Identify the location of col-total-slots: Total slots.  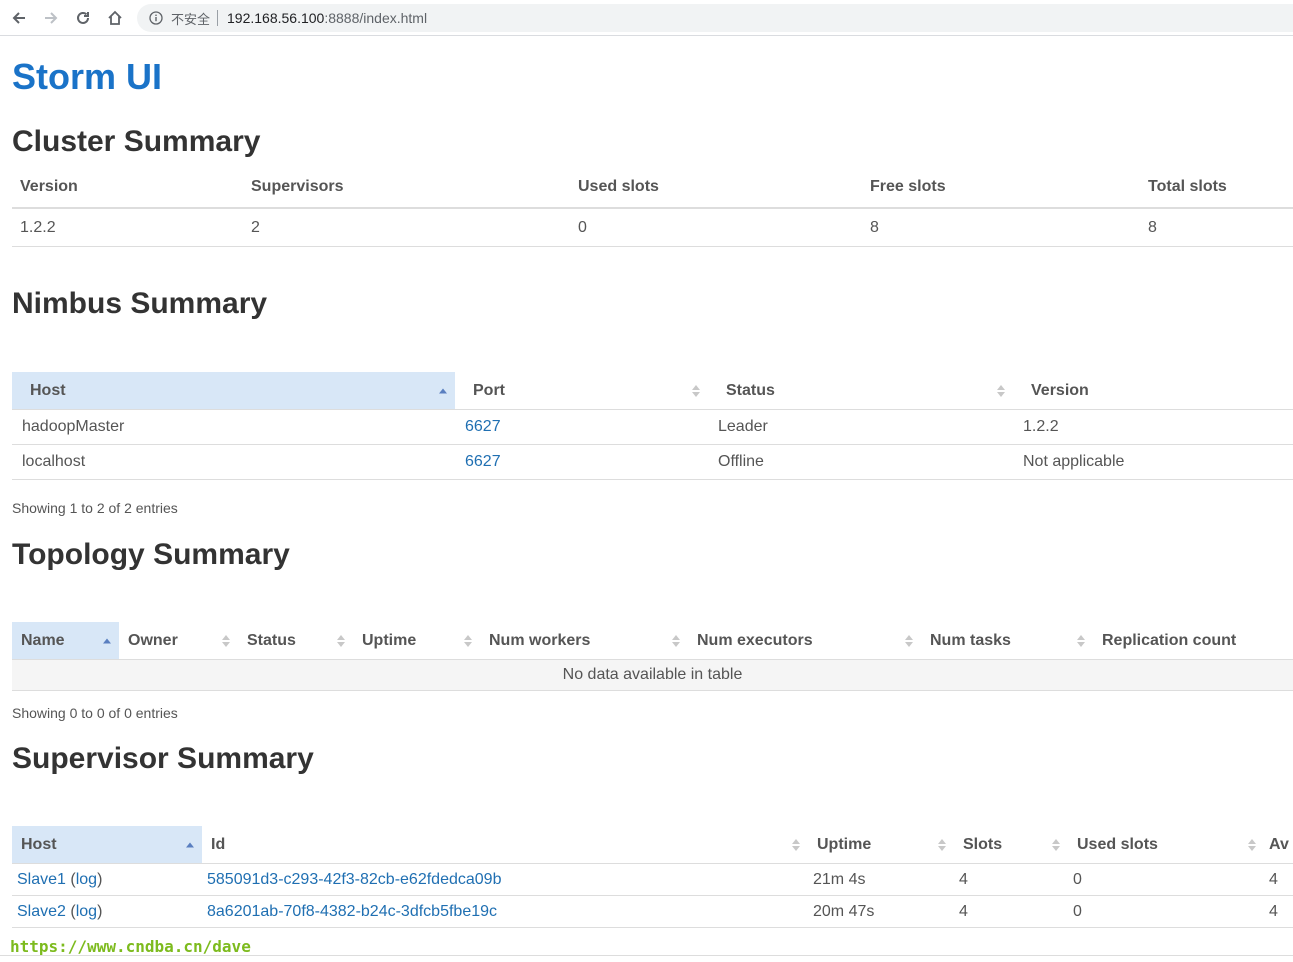
(1216, 188).